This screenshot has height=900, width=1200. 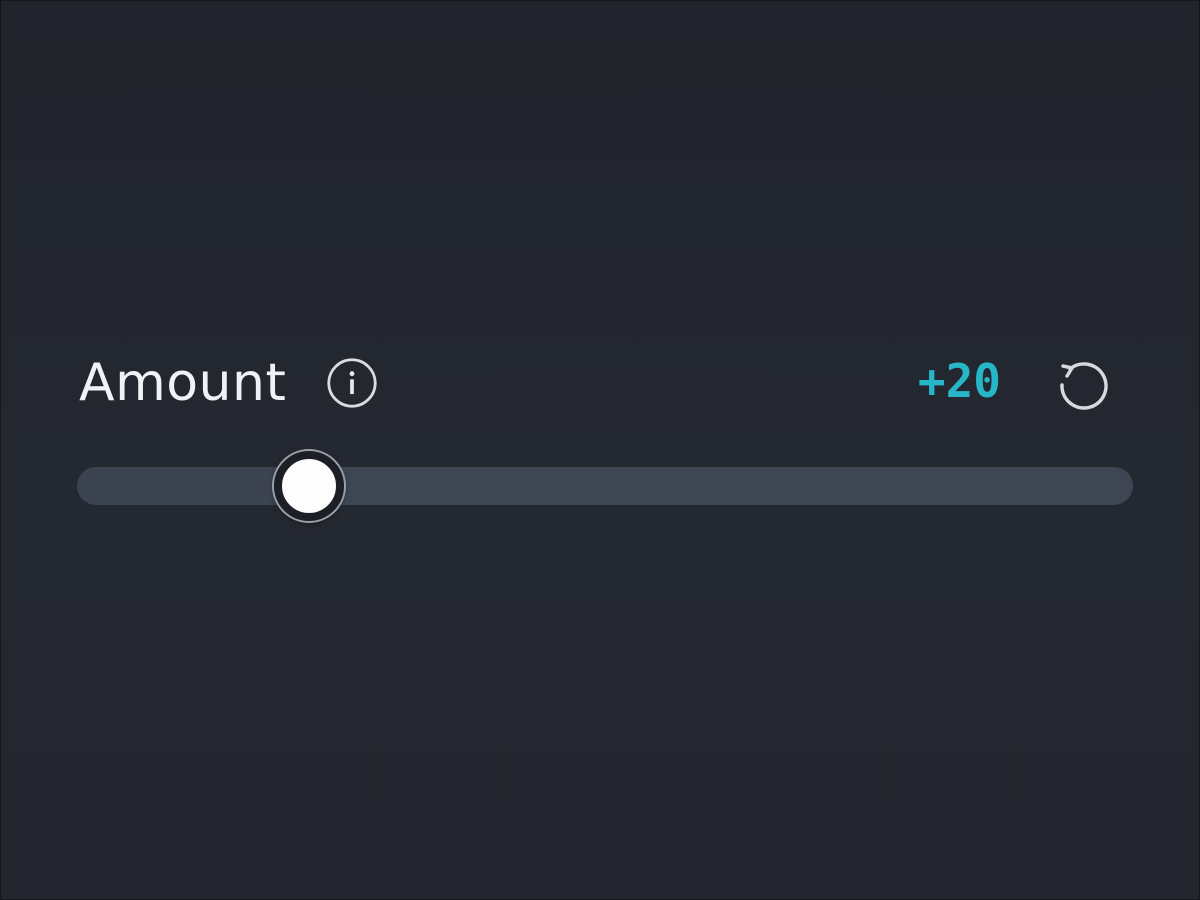 What do you see at coordinates (352, 383) in the screenshot?
I see `info-icon` at bounding box center [352, 383].